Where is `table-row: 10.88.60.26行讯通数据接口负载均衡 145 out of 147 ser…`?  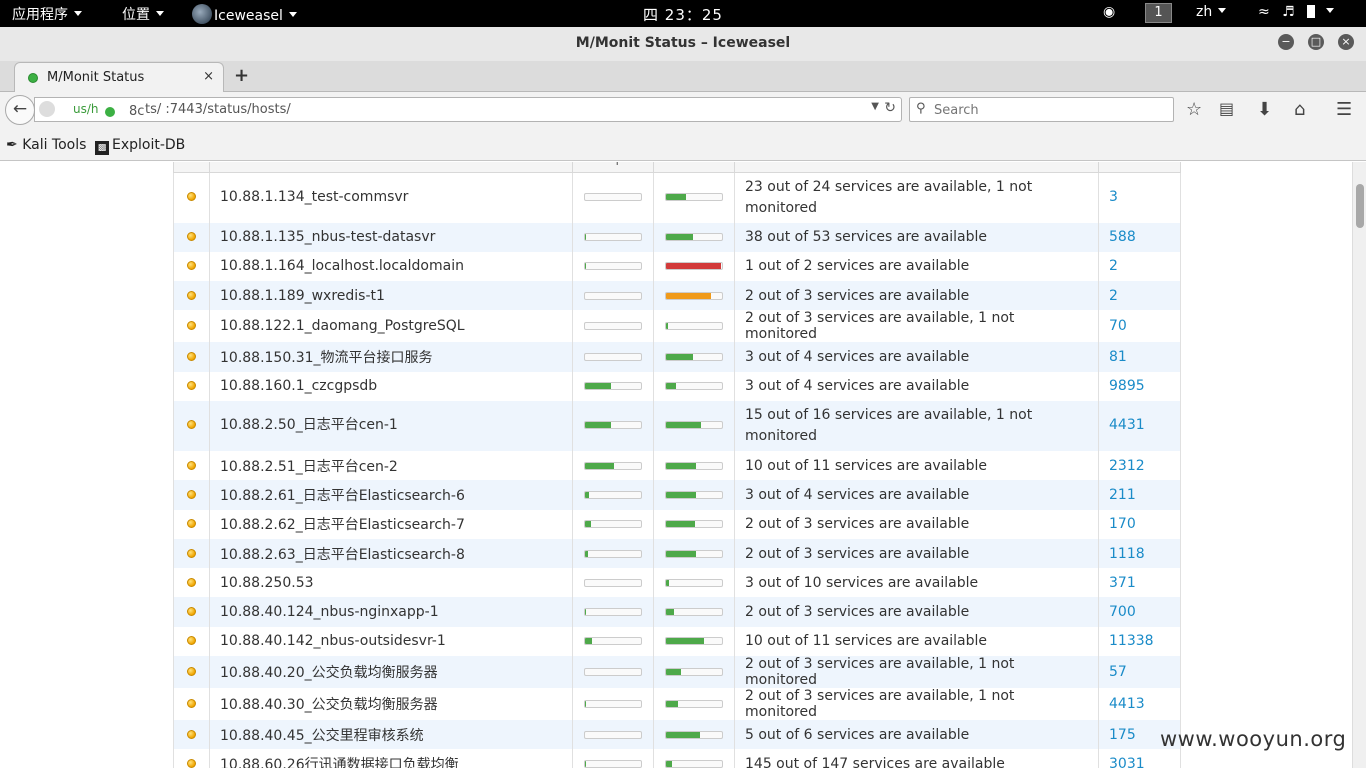
table-row: 10.88.60.26行讯通数据接口负载均衡 145 out of 147 ser… is located at coordinates (677, 758).